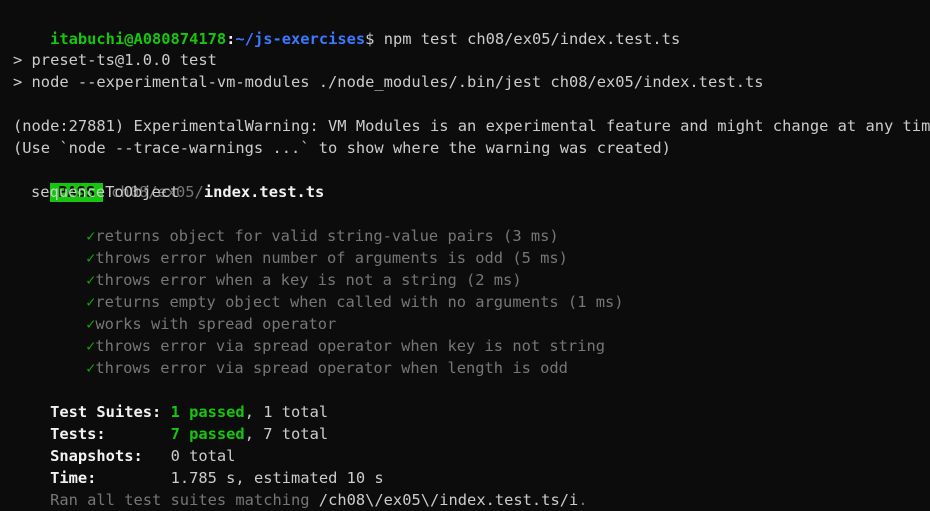  Describe the element at coordinates (170, 422) in the screenshot. I see `summary-tests: Tests: 7 passed, 7 total` at that location.